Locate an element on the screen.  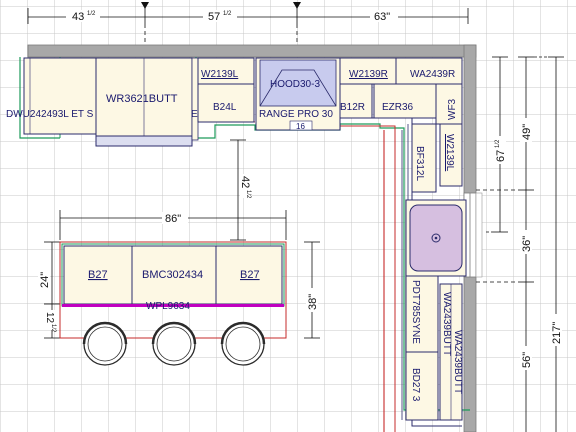
stools is located at coordinates (174, 343).